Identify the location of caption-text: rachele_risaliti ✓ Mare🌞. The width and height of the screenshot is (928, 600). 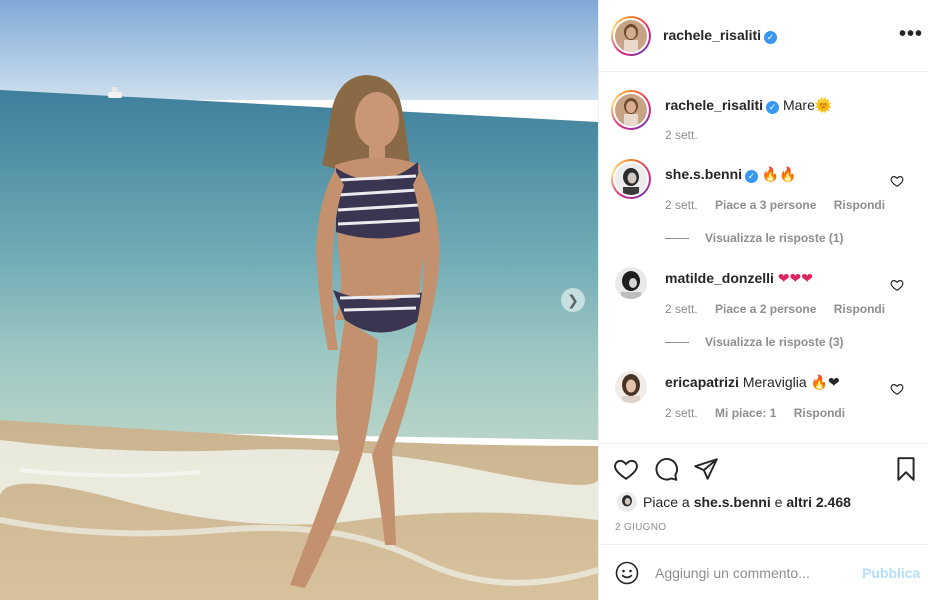
(748, 105).